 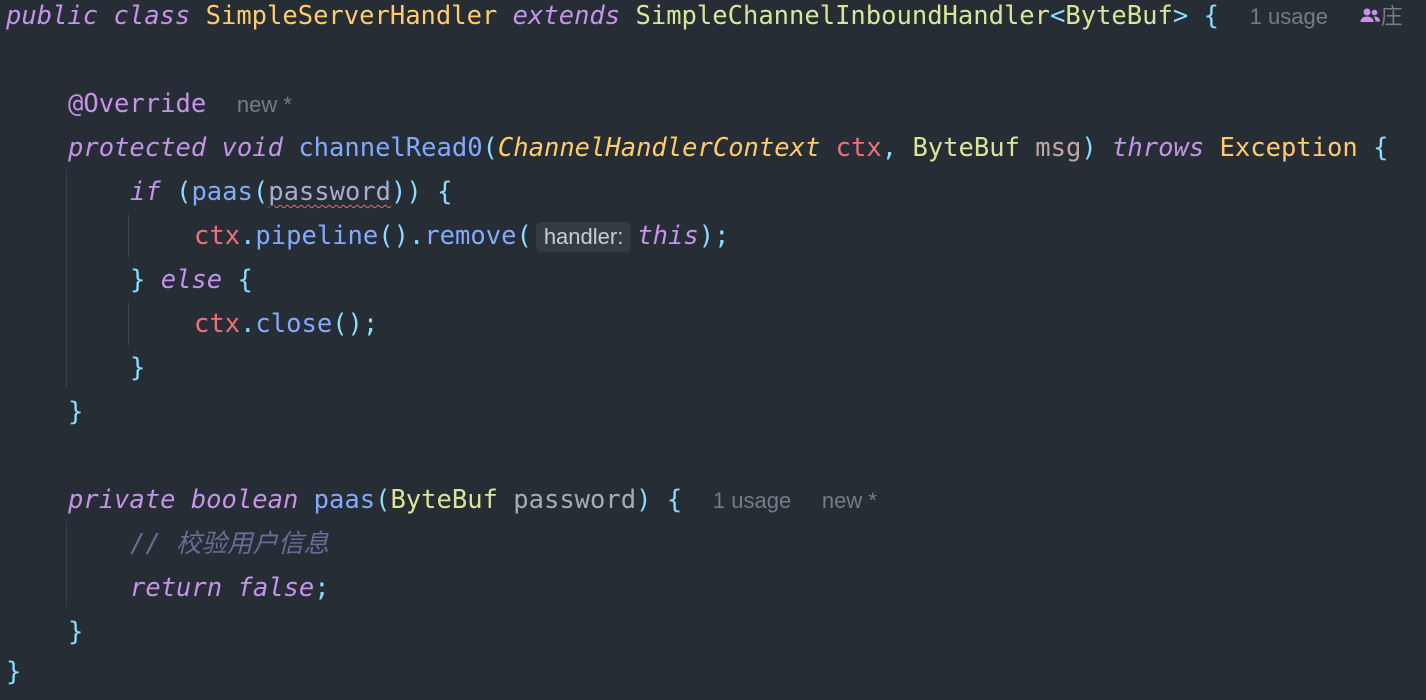 What do you see at coordinates (583, 237) in the screenshot?
I see `parameter-inlay-hint: handler:` at bounding box center [583, 237].